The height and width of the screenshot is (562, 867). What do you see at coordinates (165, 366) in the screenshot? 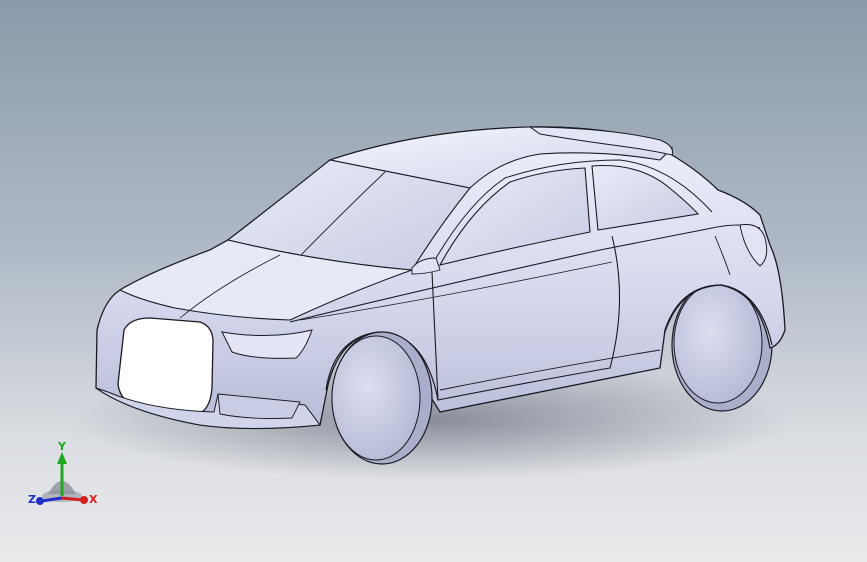
I see `front-grille` at bounding box center [165, 366].